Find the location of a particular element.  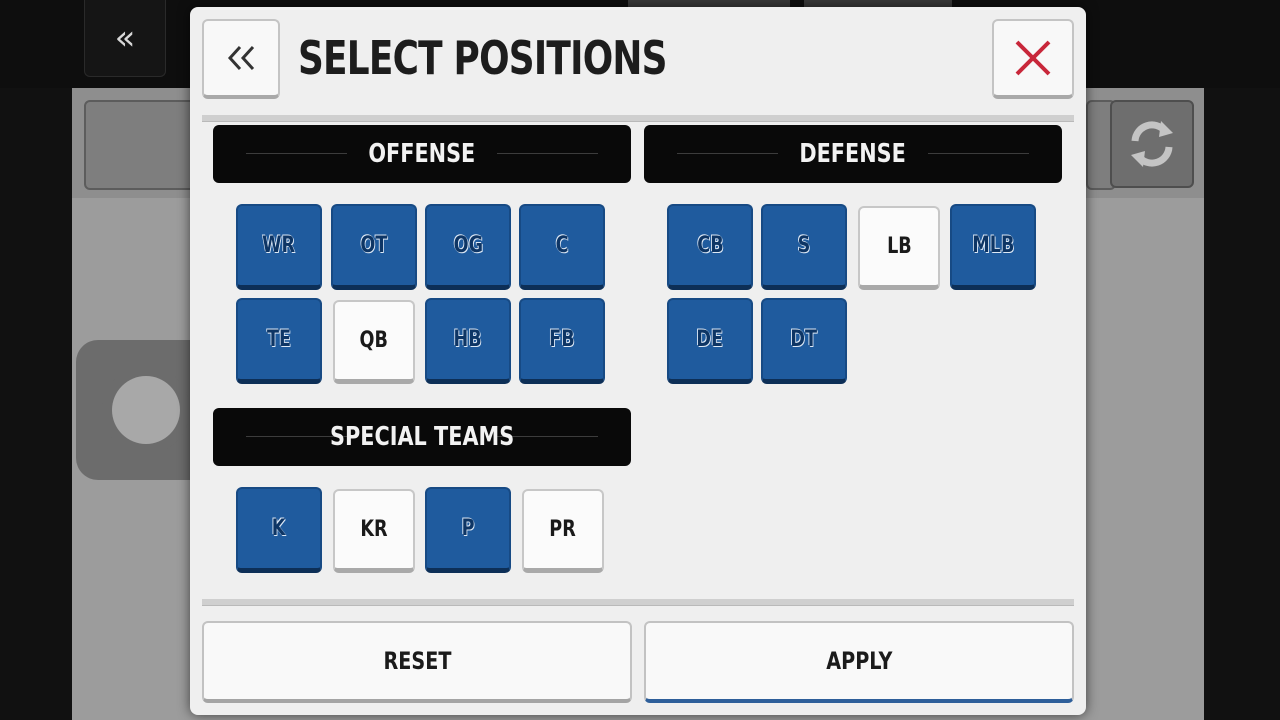

position-label: TE is located at coordinates (279, 339).